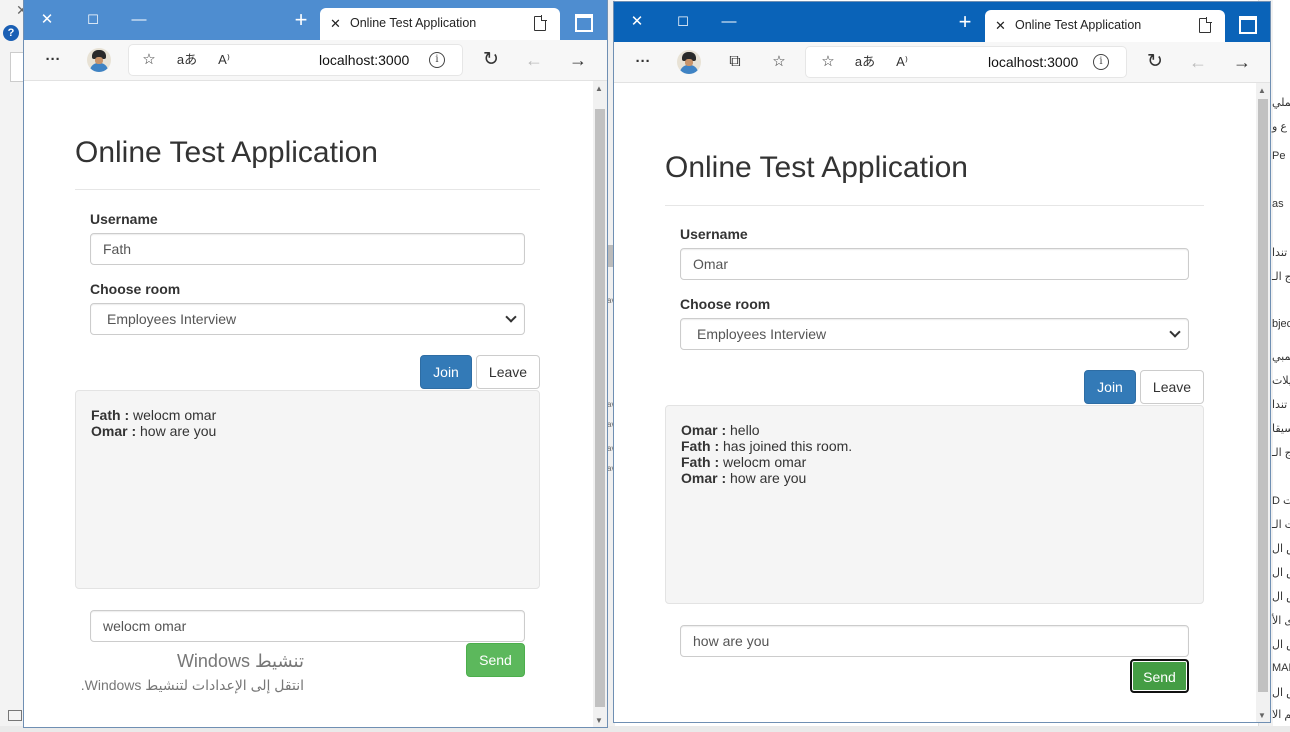  Describe the element at coordinates (307, 249) in the screenshot. I see `username-input: Fath` at that location.